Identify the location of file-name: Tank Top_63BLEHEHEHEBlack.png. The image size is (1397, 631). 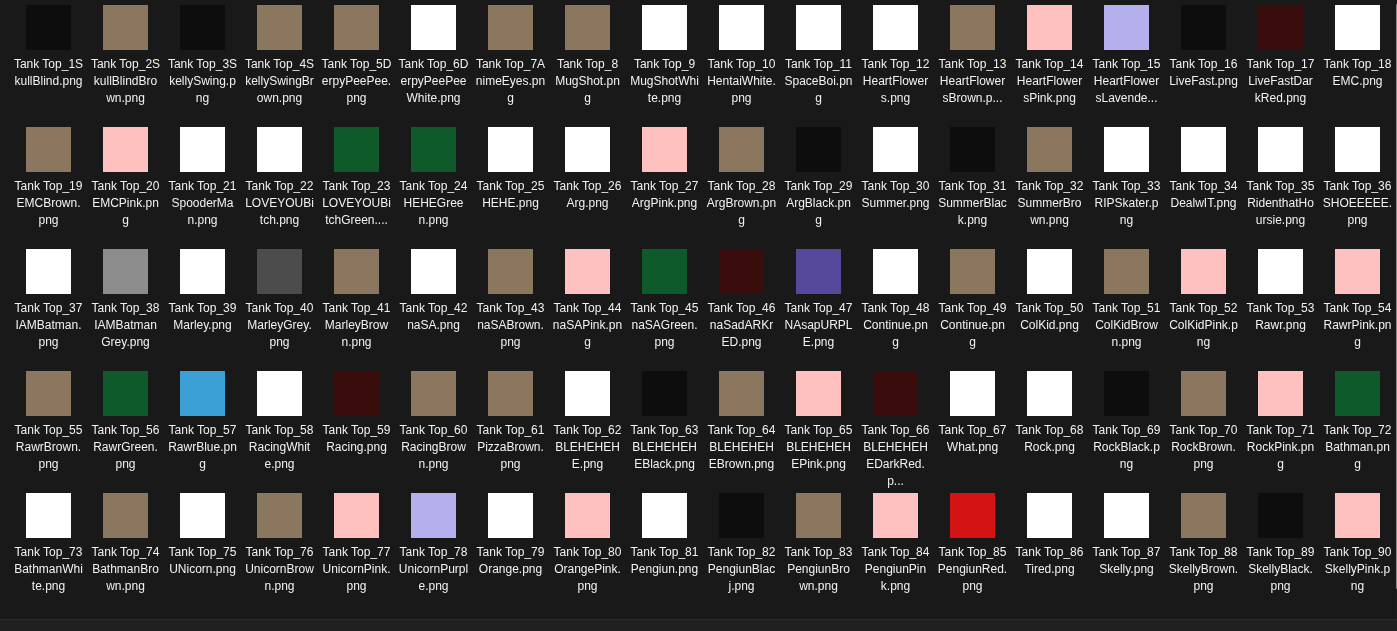
(664, 447).